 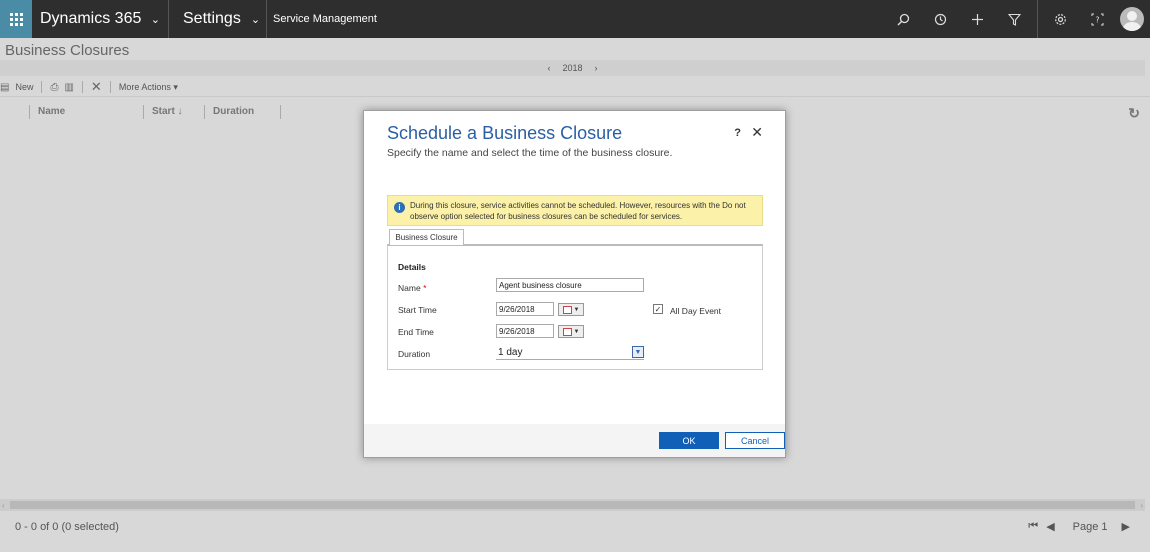 I want to click on start-date-picker-button: ▼, so click(x=571, y=309).